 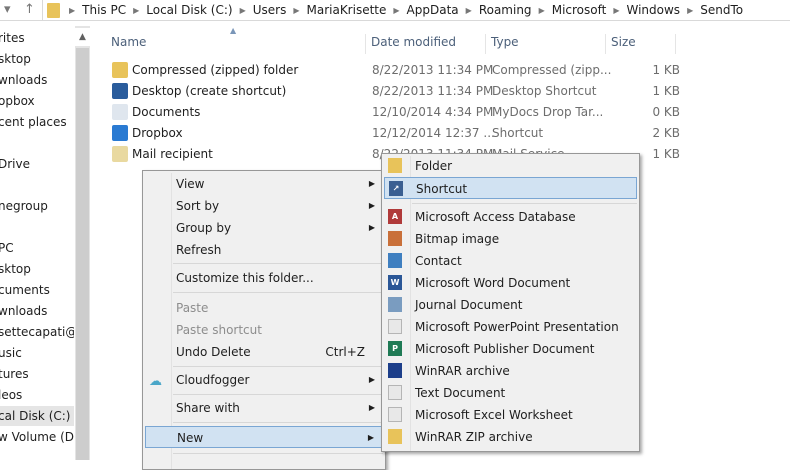 What do you see at coordinates (104, 10) in the screenshot?
I see `breadcrumb-item: This PC` at bounding box center [104, 10].